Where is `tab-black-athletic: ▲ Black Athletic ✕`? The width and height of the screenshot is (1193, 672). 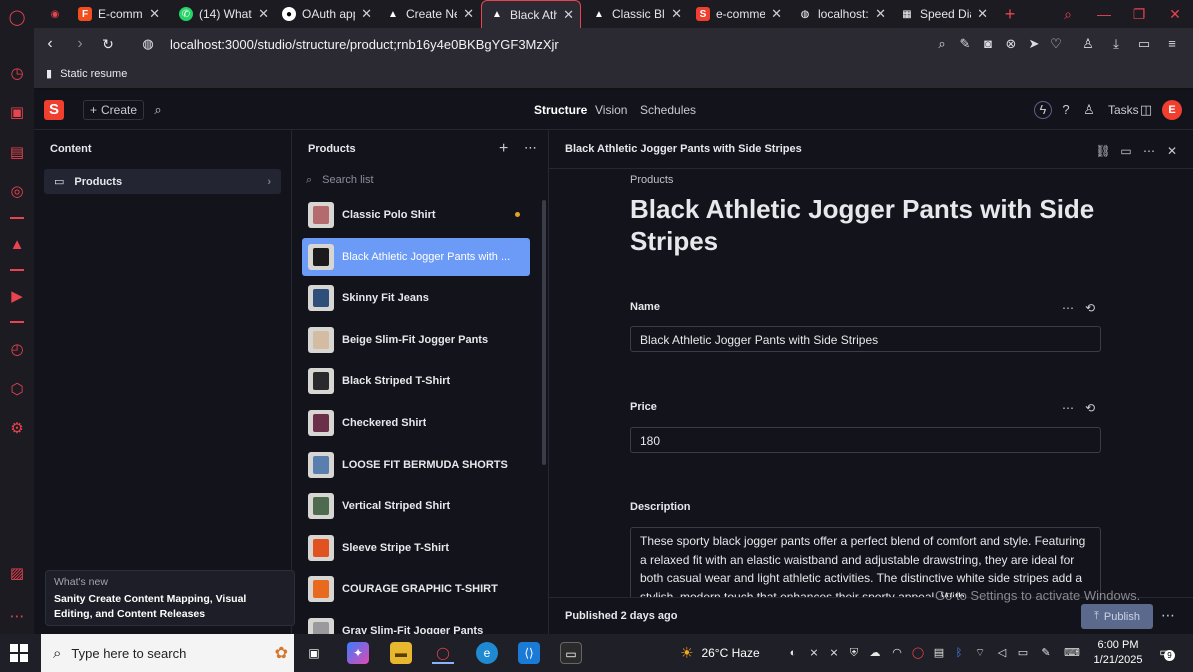
tab-black-athletic: ▲ Black Athletic ✕ is located at coordinates (531, 14).